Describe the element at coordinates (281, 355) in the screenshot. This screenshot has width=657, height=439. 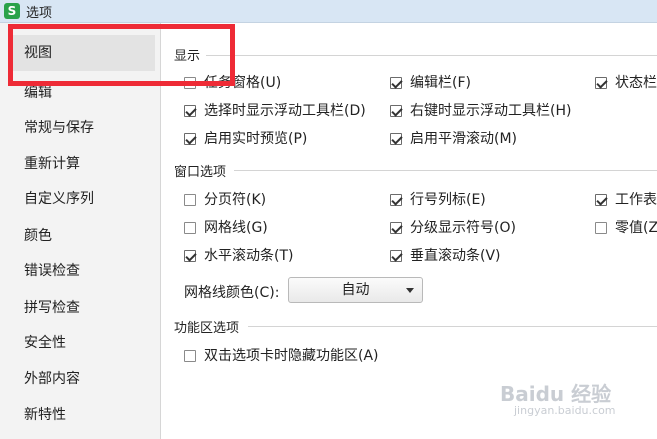
I see `option-hide-ribbon-doubleclick: 双击选项卡时隐藏功能区(A)` at that location.